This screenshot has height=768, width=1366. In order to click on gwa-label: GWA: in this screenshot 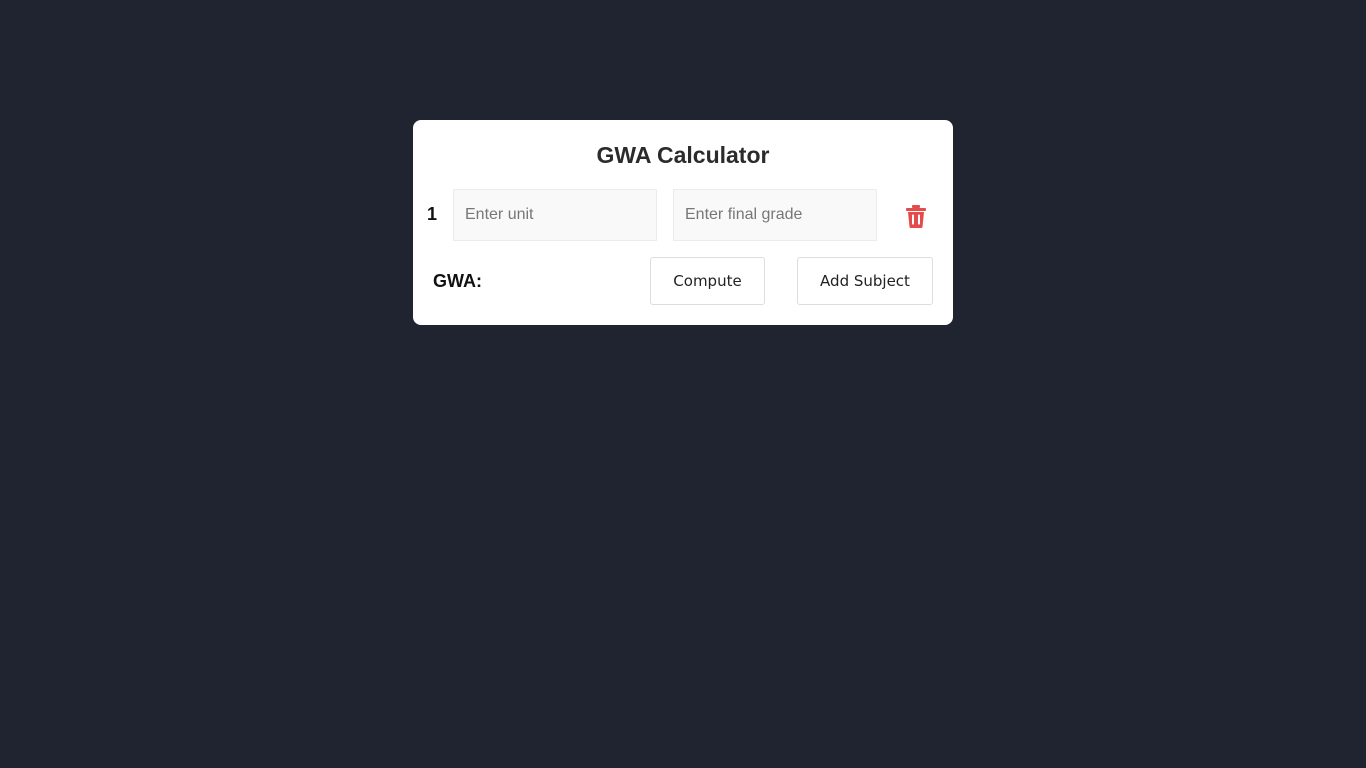, I will do `click(457, 281)`.